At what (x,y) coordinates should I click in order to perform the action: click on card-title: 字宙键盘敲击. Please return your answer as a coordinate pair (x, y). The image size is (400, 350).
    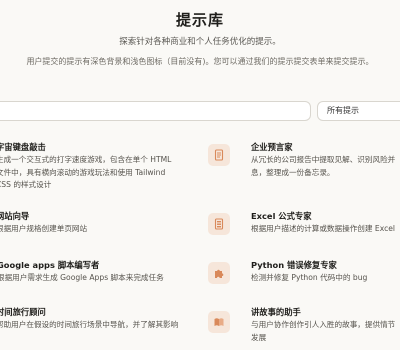
    Looking at the image, I should click on (23, 147).